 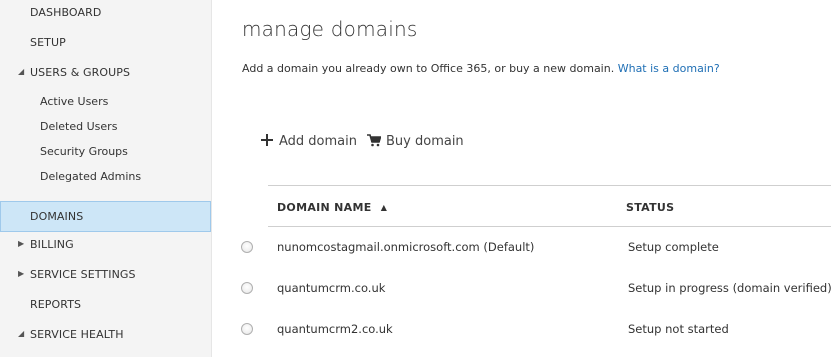 What do you see at coordinates (105, 216) in the screenshot?
I see `nav-domains: DOMAINS` at bounding box center [105, 216].